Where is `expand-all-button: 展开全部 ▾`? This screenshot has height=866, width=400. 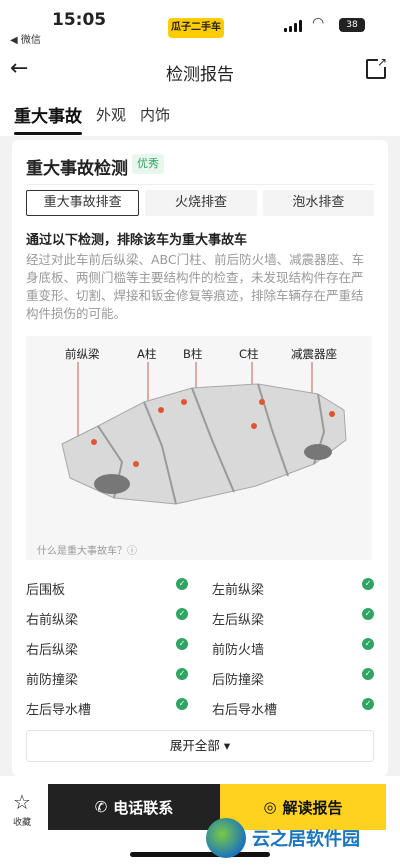 expand-all-button: 展开全部 ▾ is located at coordinates (200, 746).